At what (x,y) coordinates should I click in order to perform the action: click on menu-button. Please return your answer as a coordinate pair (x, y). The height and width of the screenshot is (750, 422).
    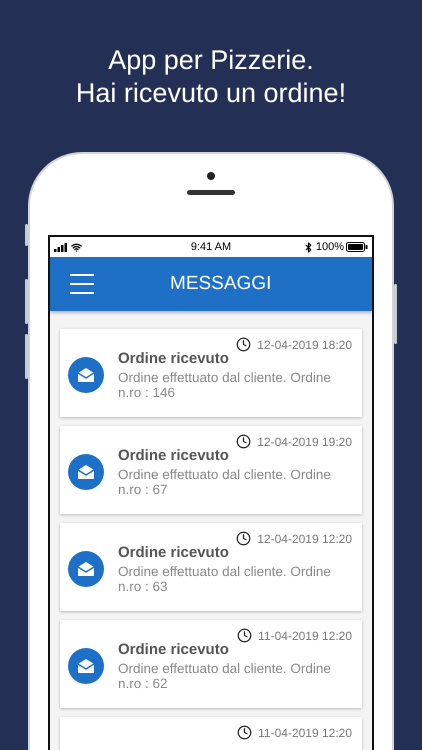
    Looking at the image, I should click on (82, 284).